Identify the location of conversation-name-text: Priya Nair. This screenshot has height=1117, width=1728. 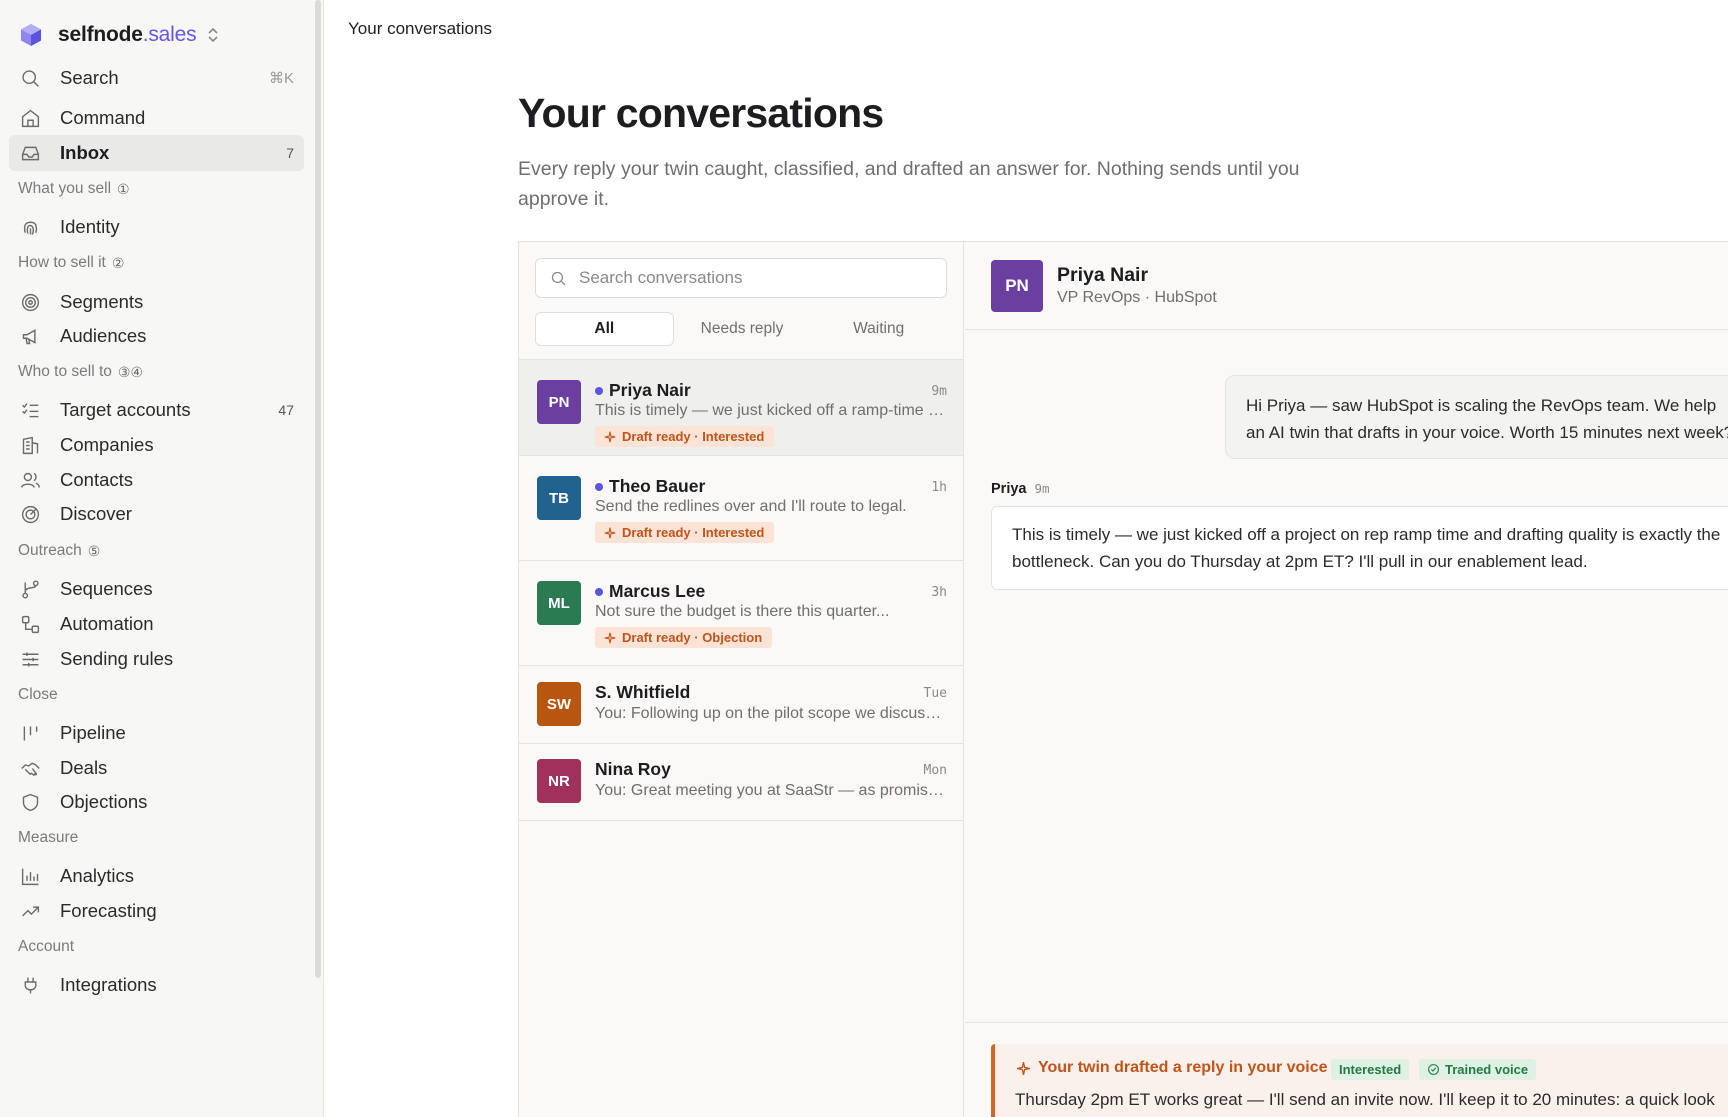
(650, 390).